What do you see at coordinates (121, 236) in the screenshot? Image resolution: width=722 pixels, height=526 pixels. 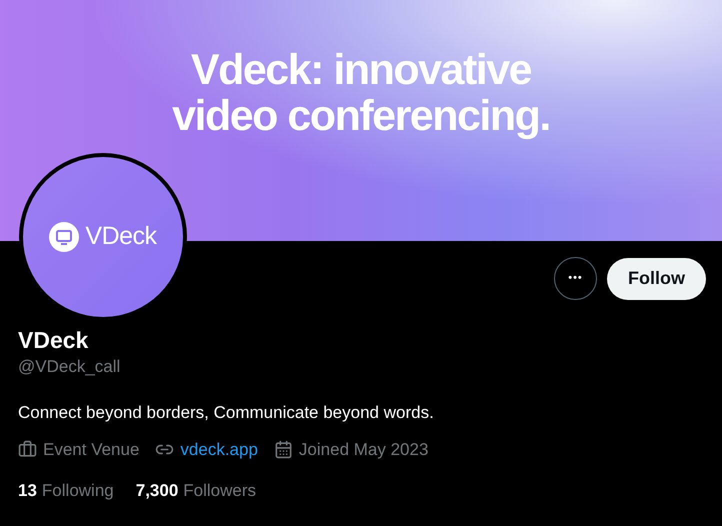 I see `logo-text: VDeck` at bounding box center [121, 236].